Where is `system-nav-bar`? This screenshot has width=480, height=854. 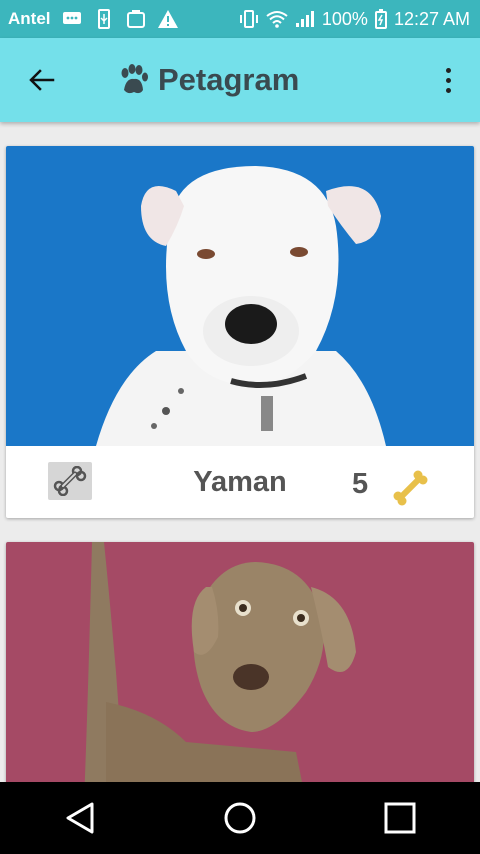
system-nav-bar is located at coordinates (240, 818).